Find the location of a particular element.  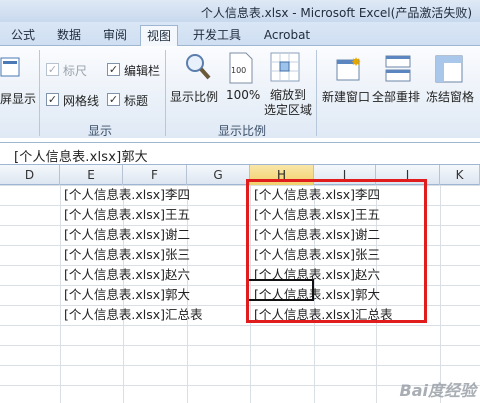

cell-E-value: [个人信息表.xlsx]李四 is located at coordinates (127, 195).